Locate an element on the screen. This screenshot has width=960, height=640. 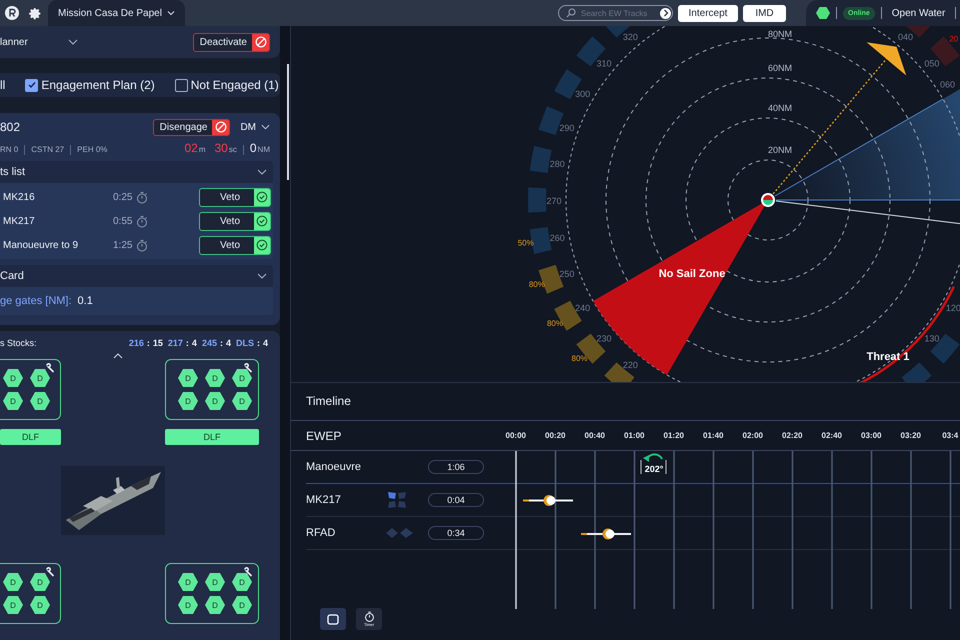
countdown-value: 30 is located at coordinates (221, 148).